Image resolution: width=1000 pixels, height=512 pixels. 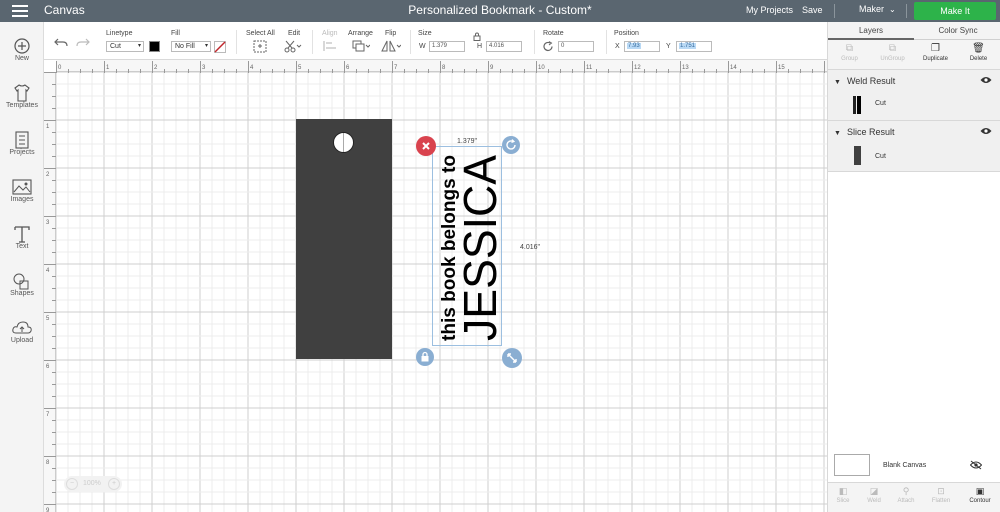 I want to click on resize-diagonal-icon, so click(x=512, y=358).